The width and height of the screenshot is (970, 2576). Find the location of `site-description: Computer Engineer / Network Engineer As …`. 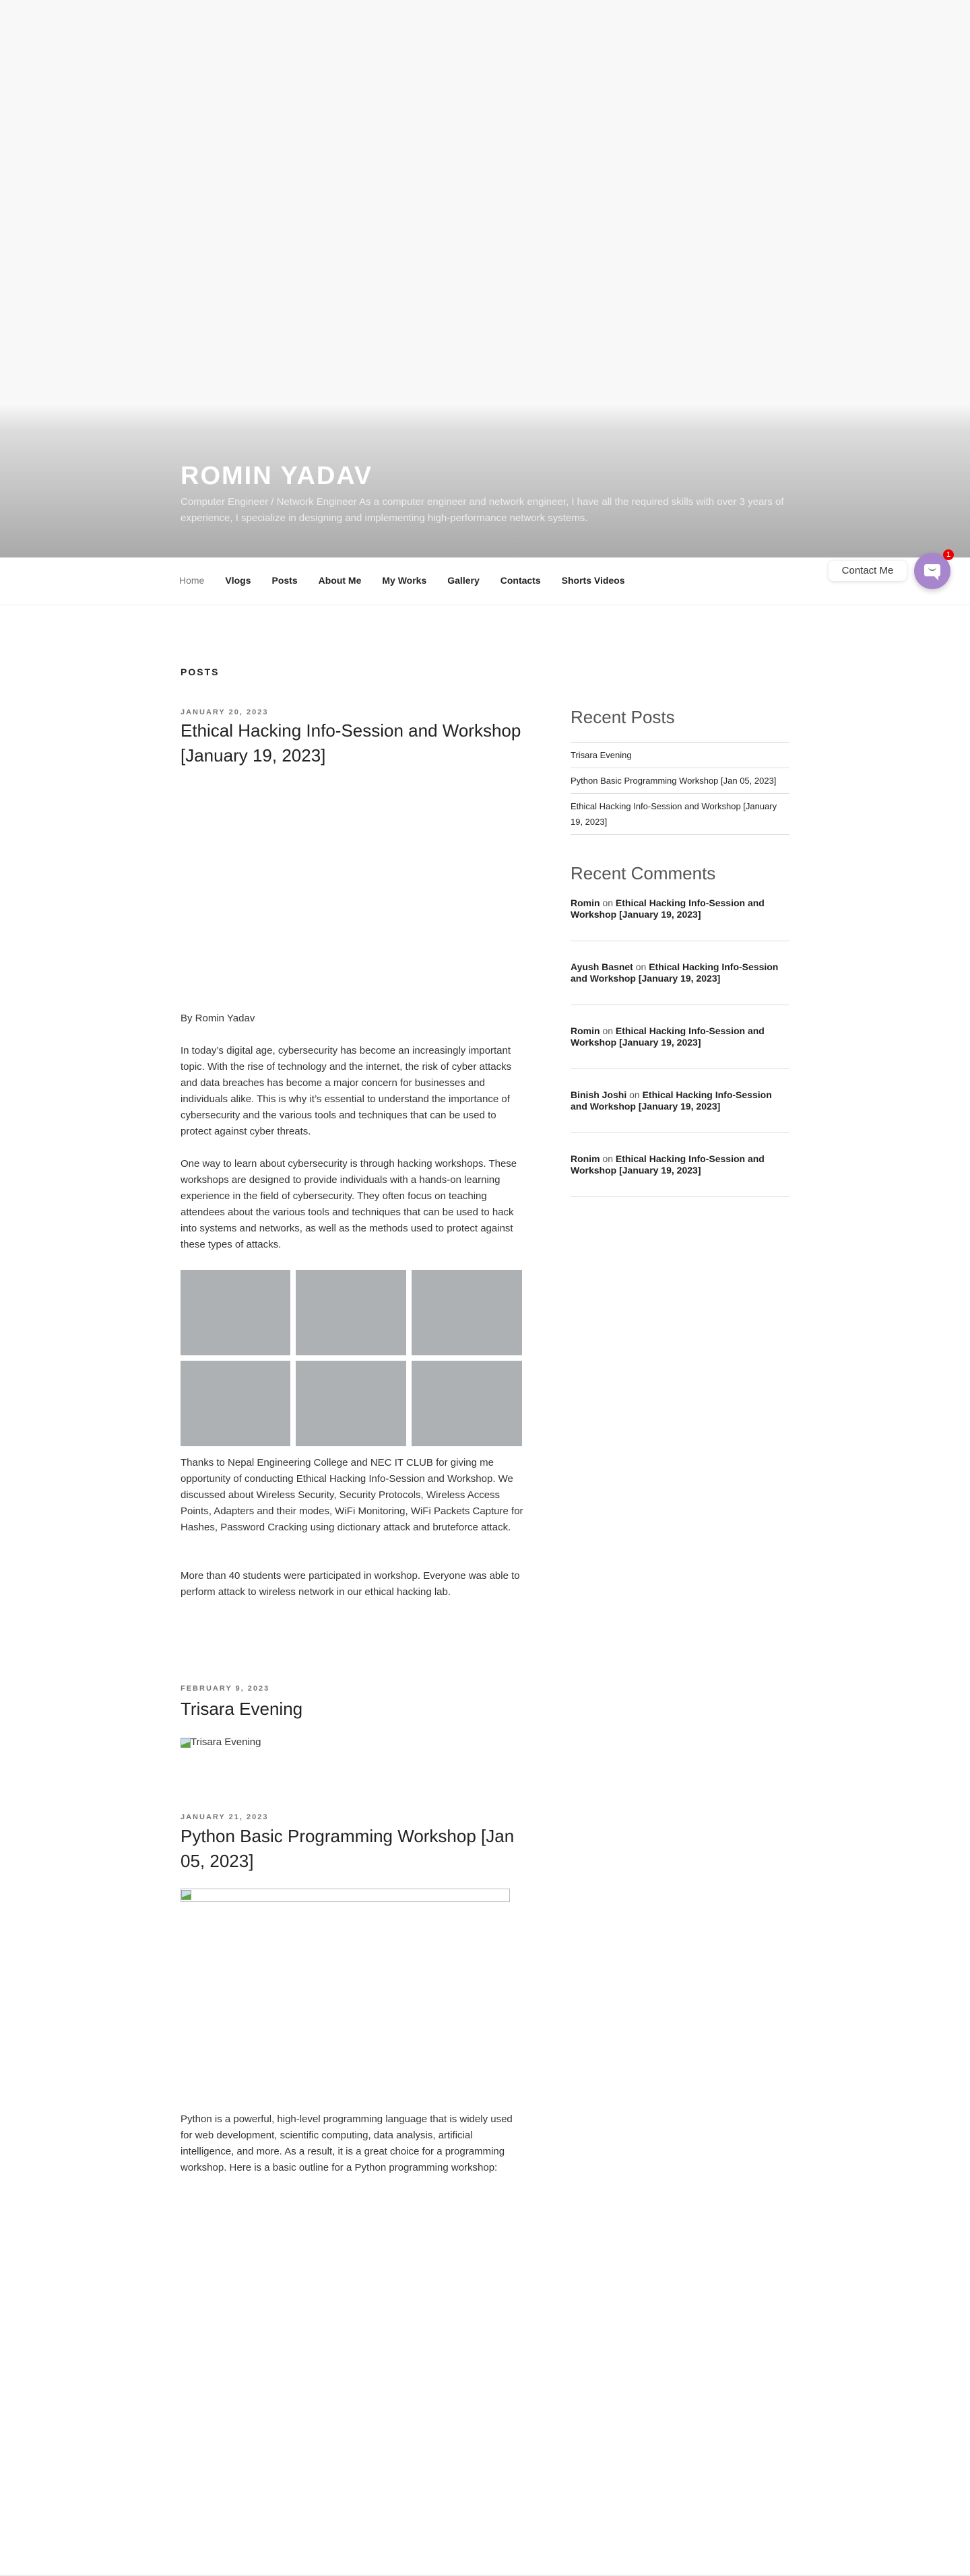

site-description: Computer Engineer / Network Engineer As … is located at coordinates (482, 510).